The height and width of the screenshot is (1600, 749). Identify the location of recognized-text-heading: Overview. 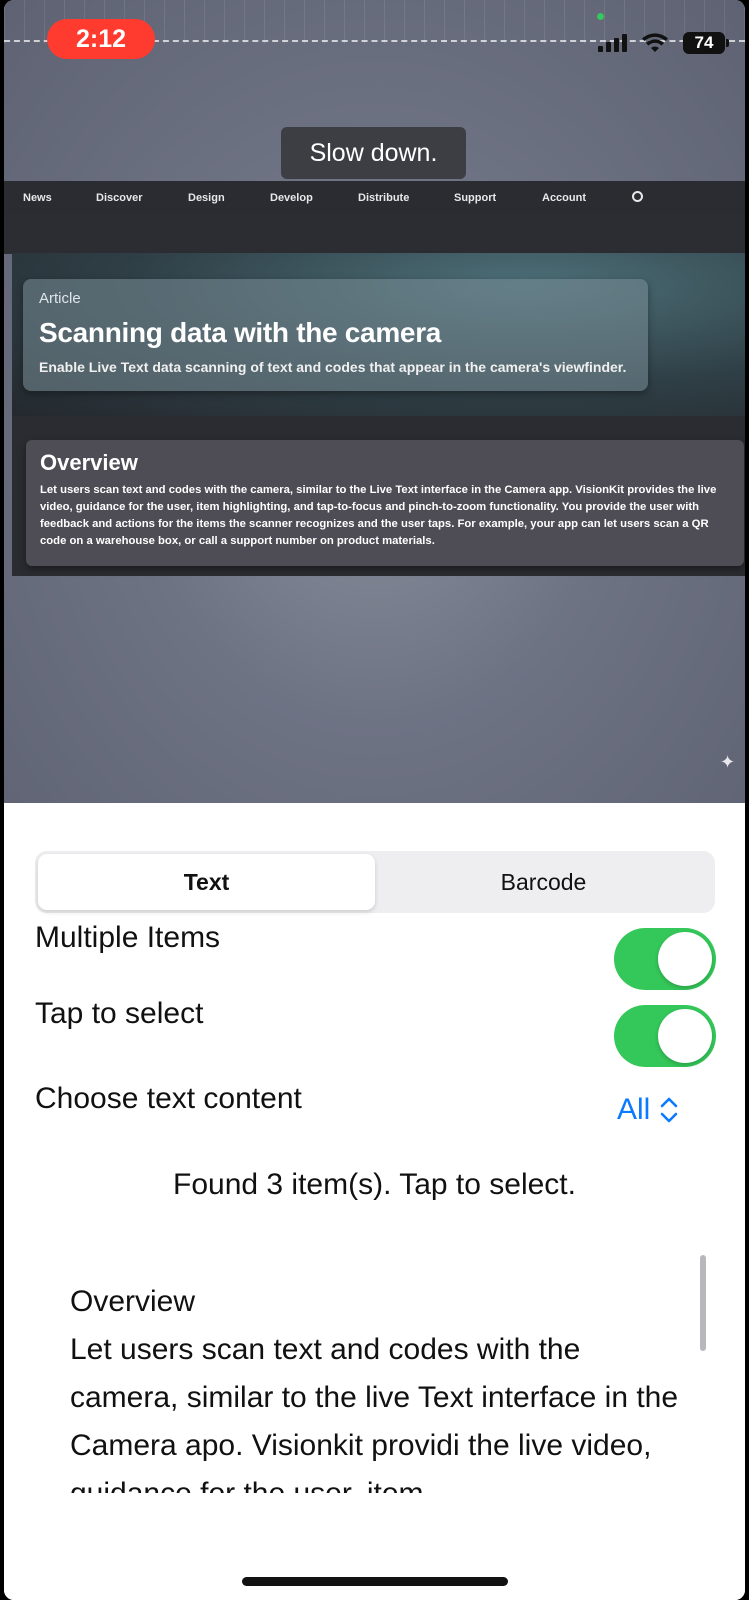
(133, 1301).